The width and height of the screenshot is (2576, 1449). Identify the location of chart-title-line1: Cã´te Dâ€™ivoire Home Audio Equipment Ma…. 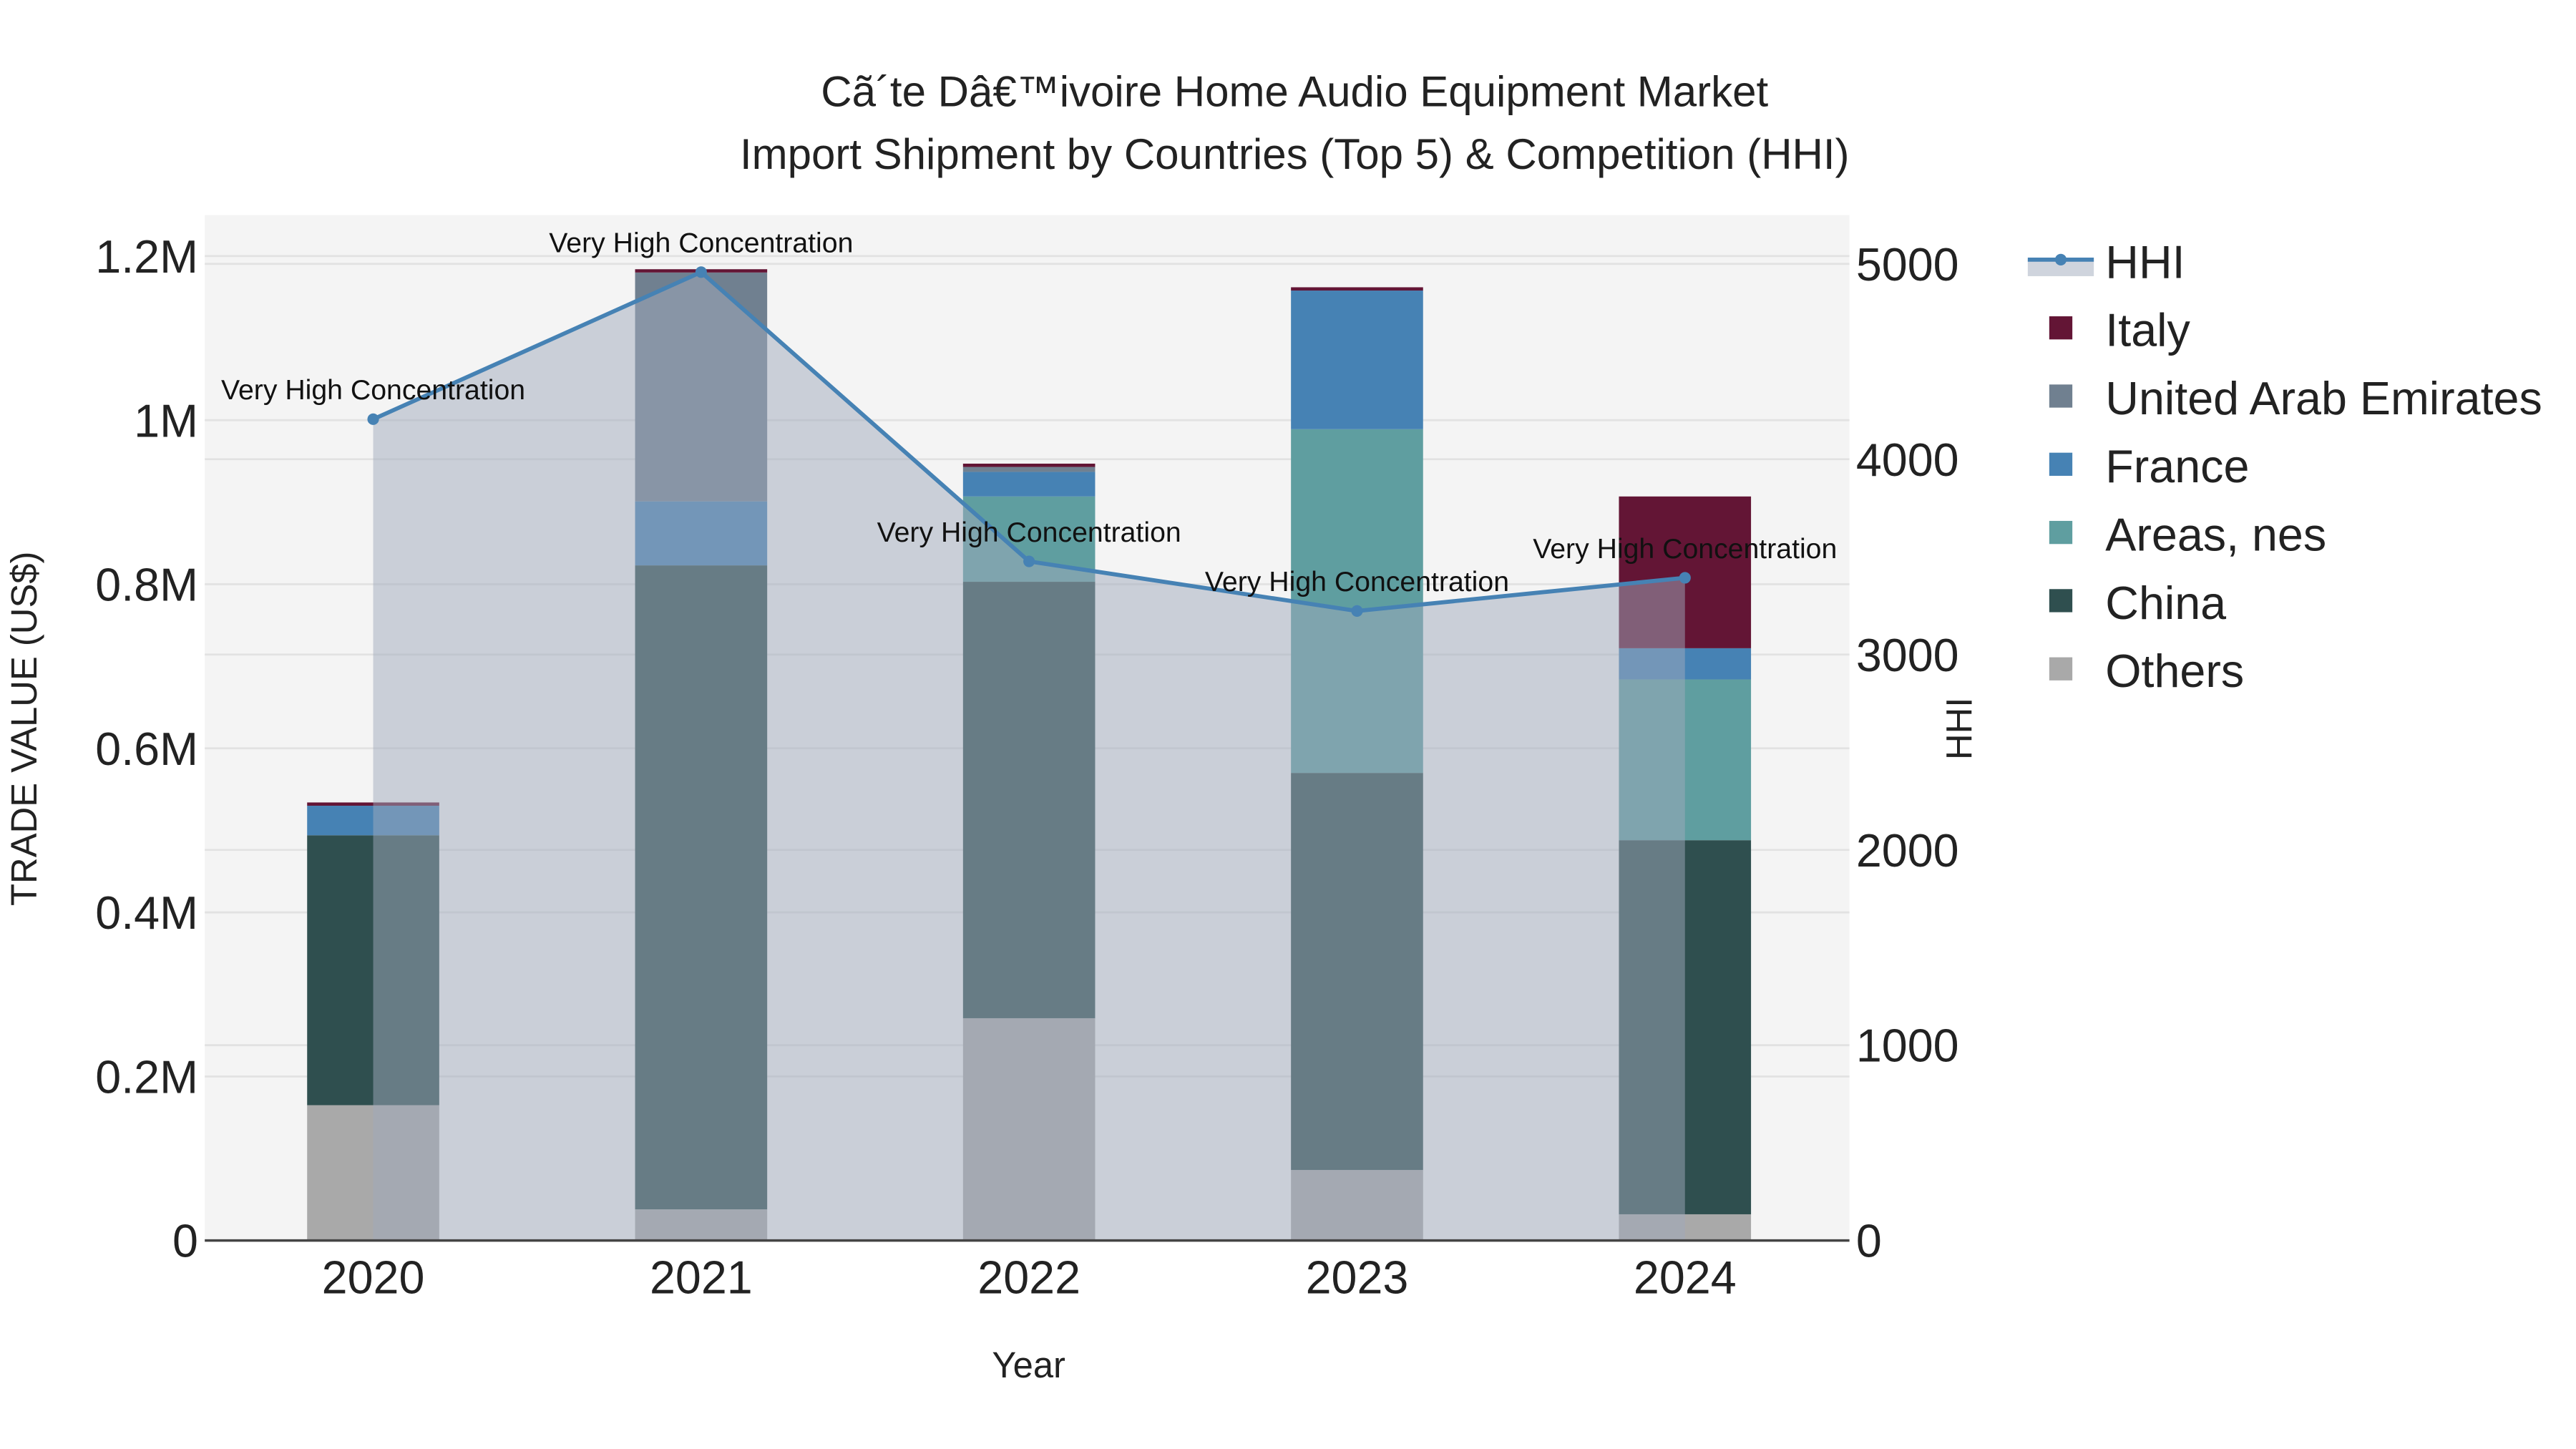
(1294, 91).